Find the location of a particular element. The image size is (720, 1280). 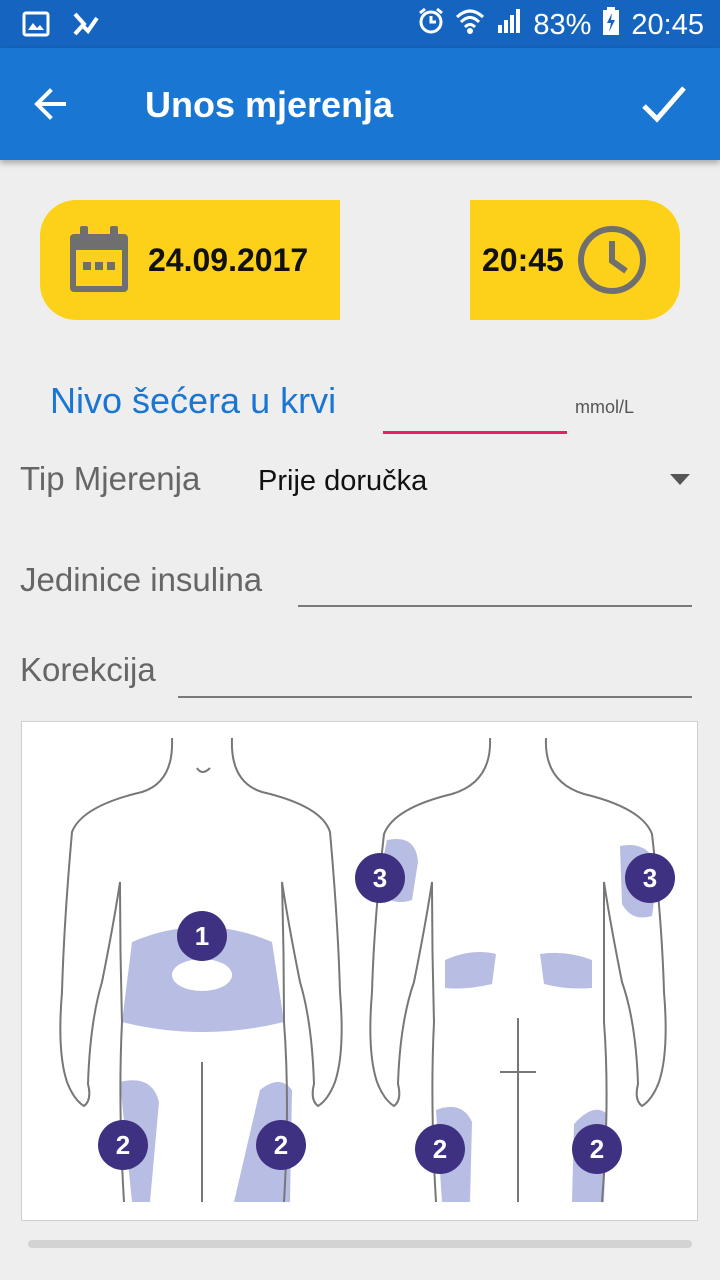

alarm-icon is located at coordinates (431, 25).